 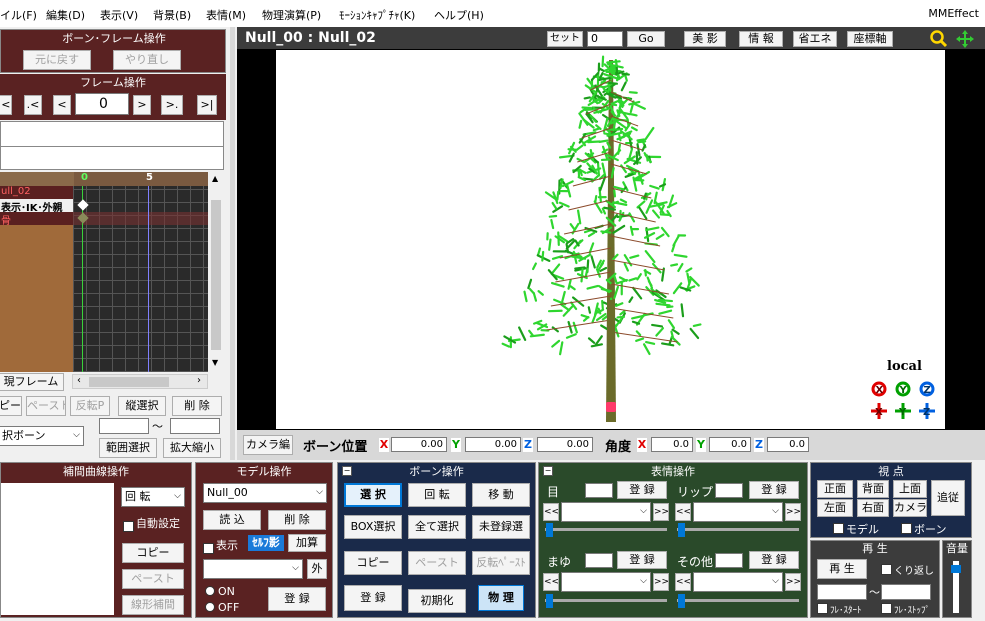 I want to click on scroll-left-icon: ‹, so click(x=79, y=380).